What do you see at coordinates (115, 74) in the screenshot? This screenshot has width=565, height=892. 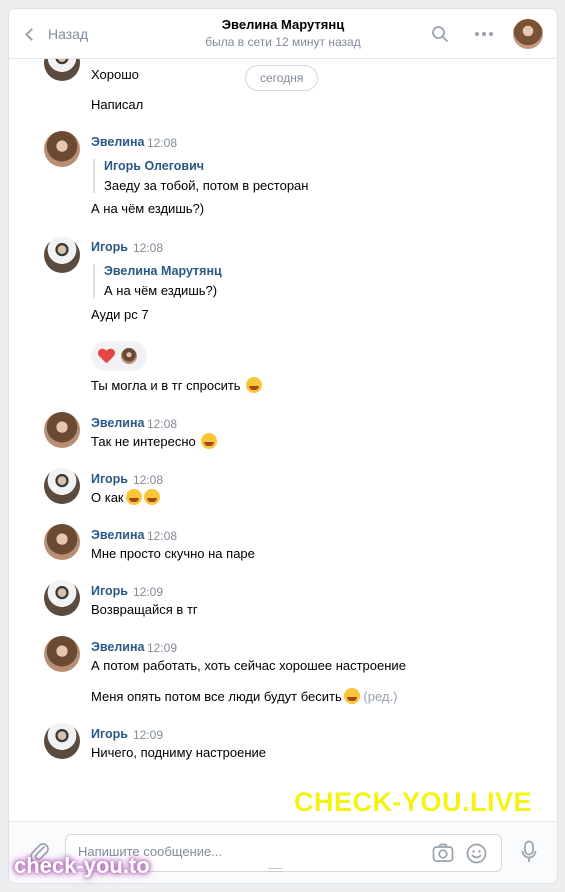 I see `message-text: Хорошо` at bounding box center [115, 74].